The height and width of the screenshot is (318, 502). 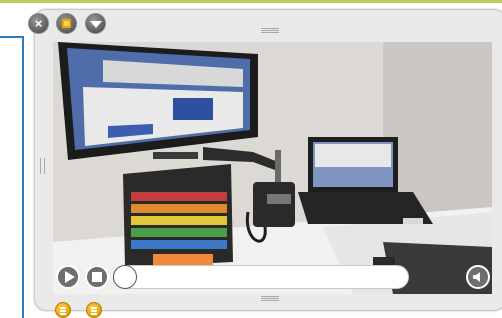 I want to click on frame-line-horizontal, so click(x=11, y=37).